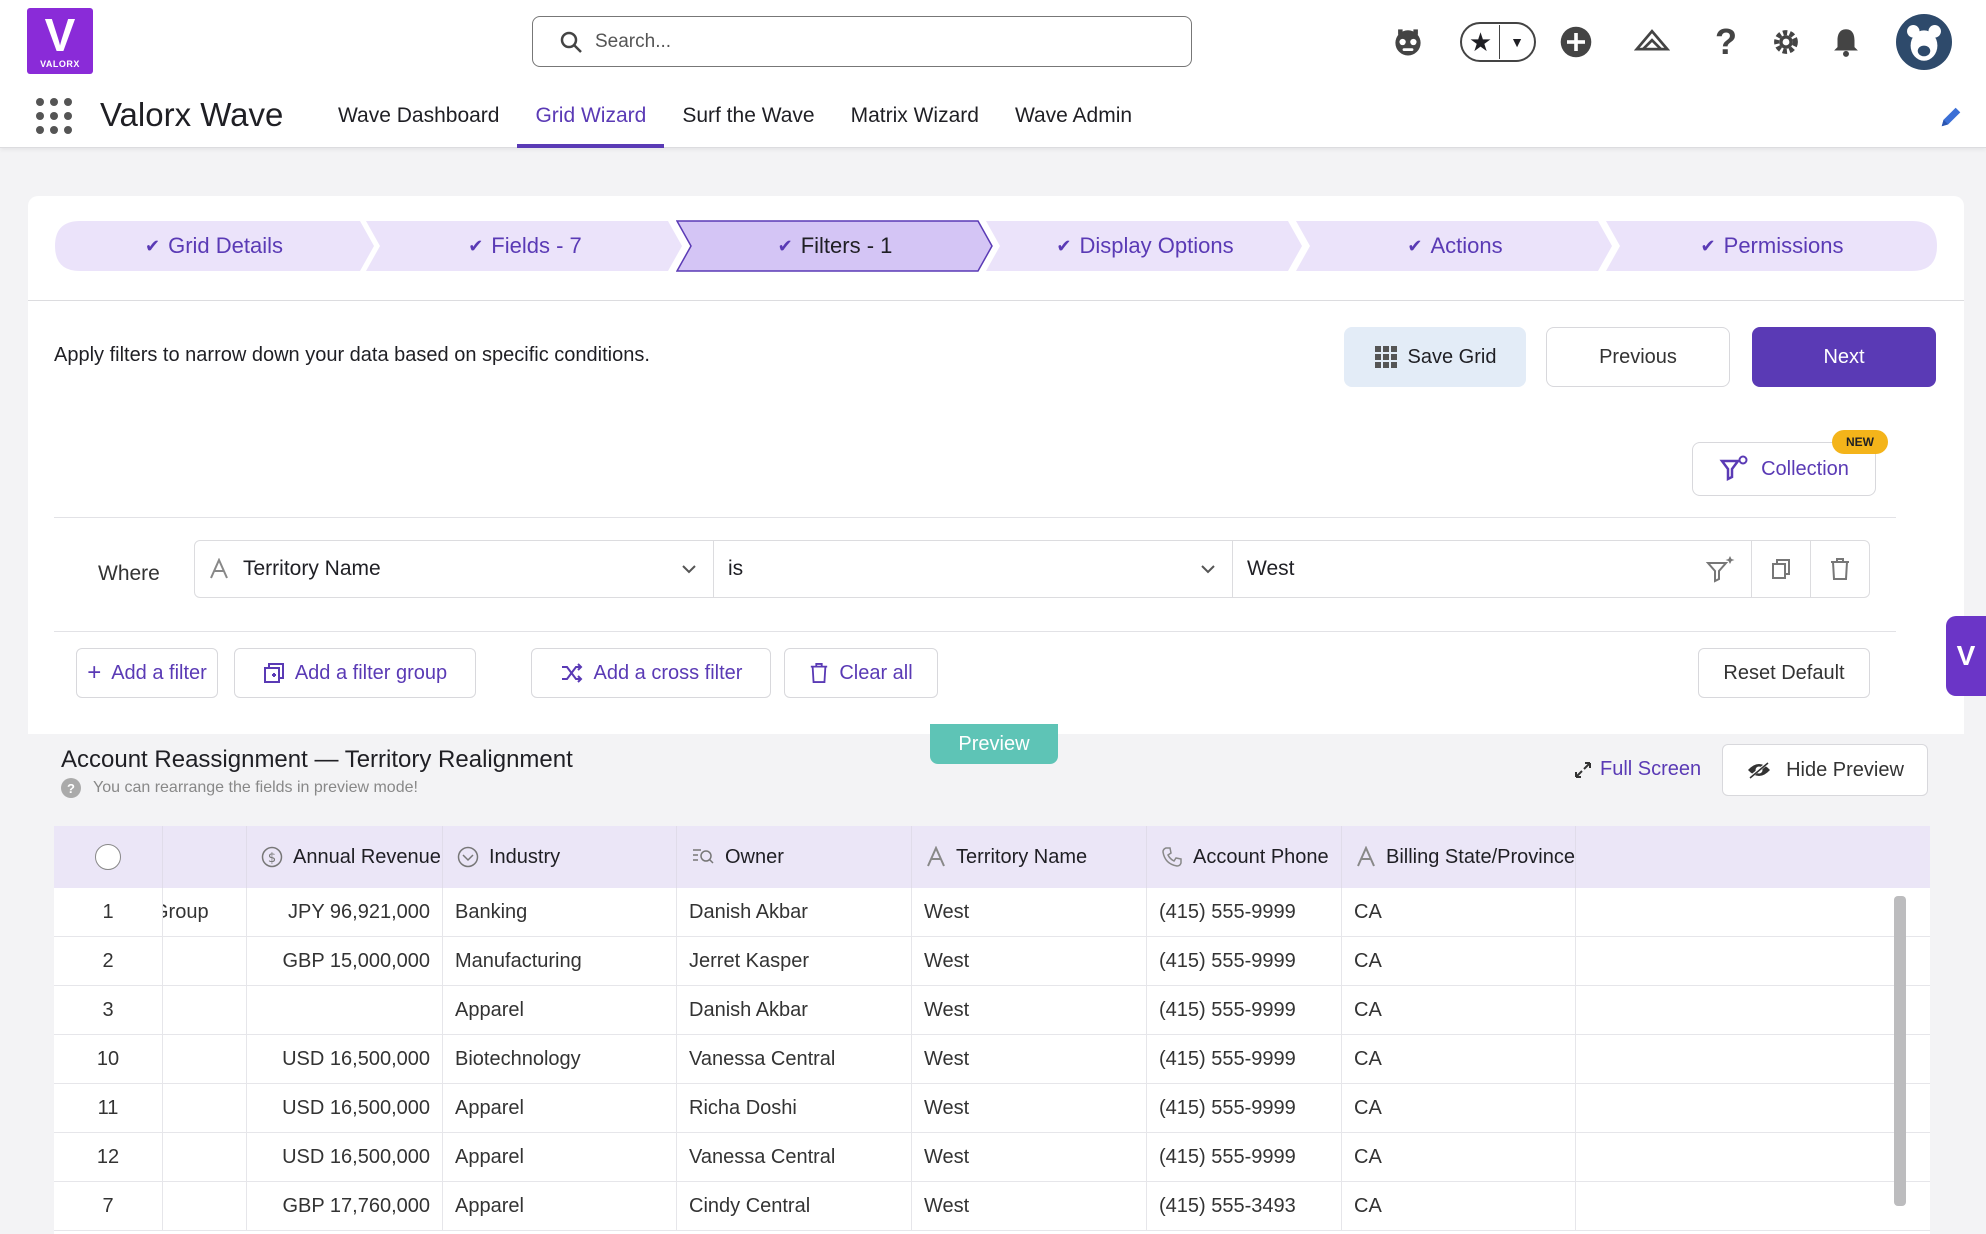  Describe the element at coordinates (794, 961) in the screenshot. I see `owner-cell: Jerret Kasper` at that location.